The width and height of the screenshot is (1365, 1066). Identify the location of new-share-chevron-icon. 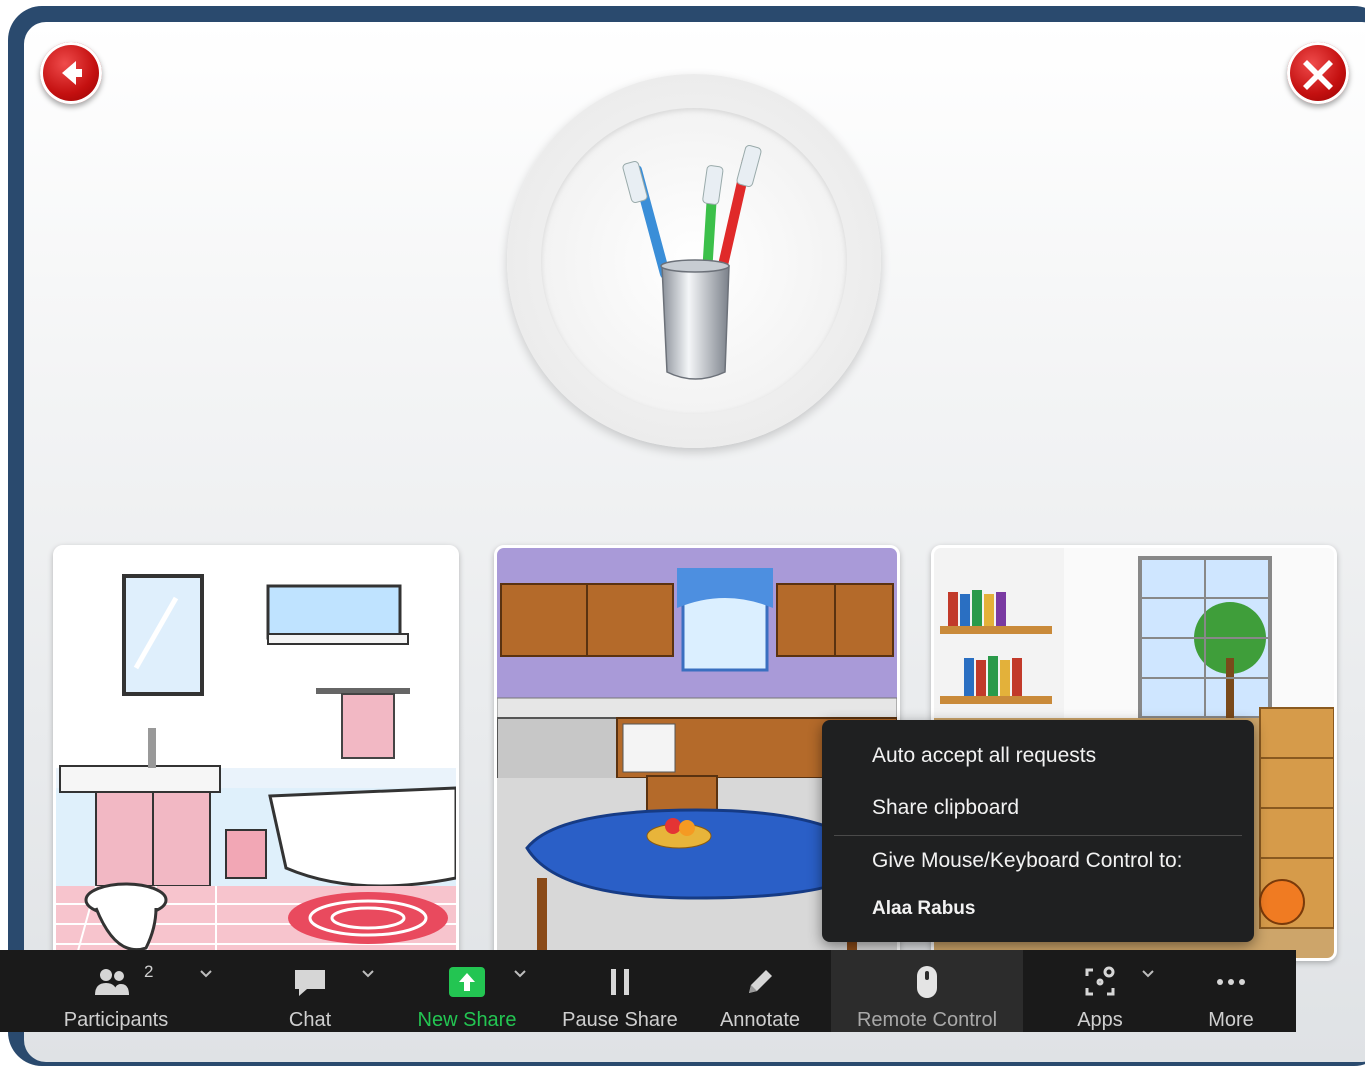
(520, 973).